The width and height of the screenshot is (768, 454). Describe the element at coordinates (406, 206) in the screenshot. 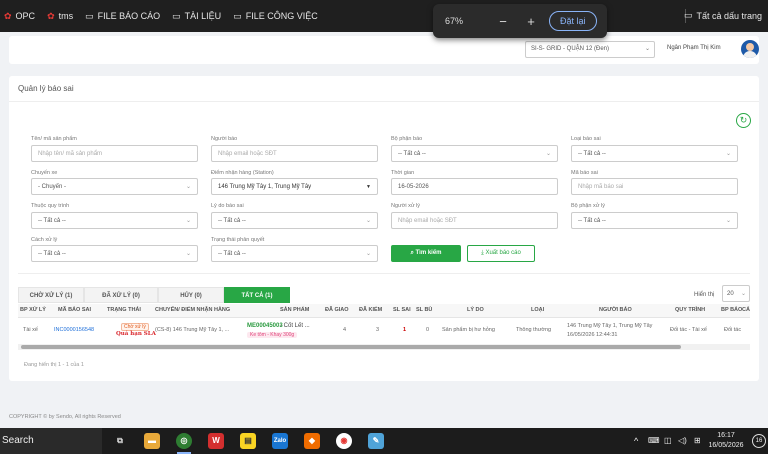

I see `handler-label: Người xử lý` at that location.